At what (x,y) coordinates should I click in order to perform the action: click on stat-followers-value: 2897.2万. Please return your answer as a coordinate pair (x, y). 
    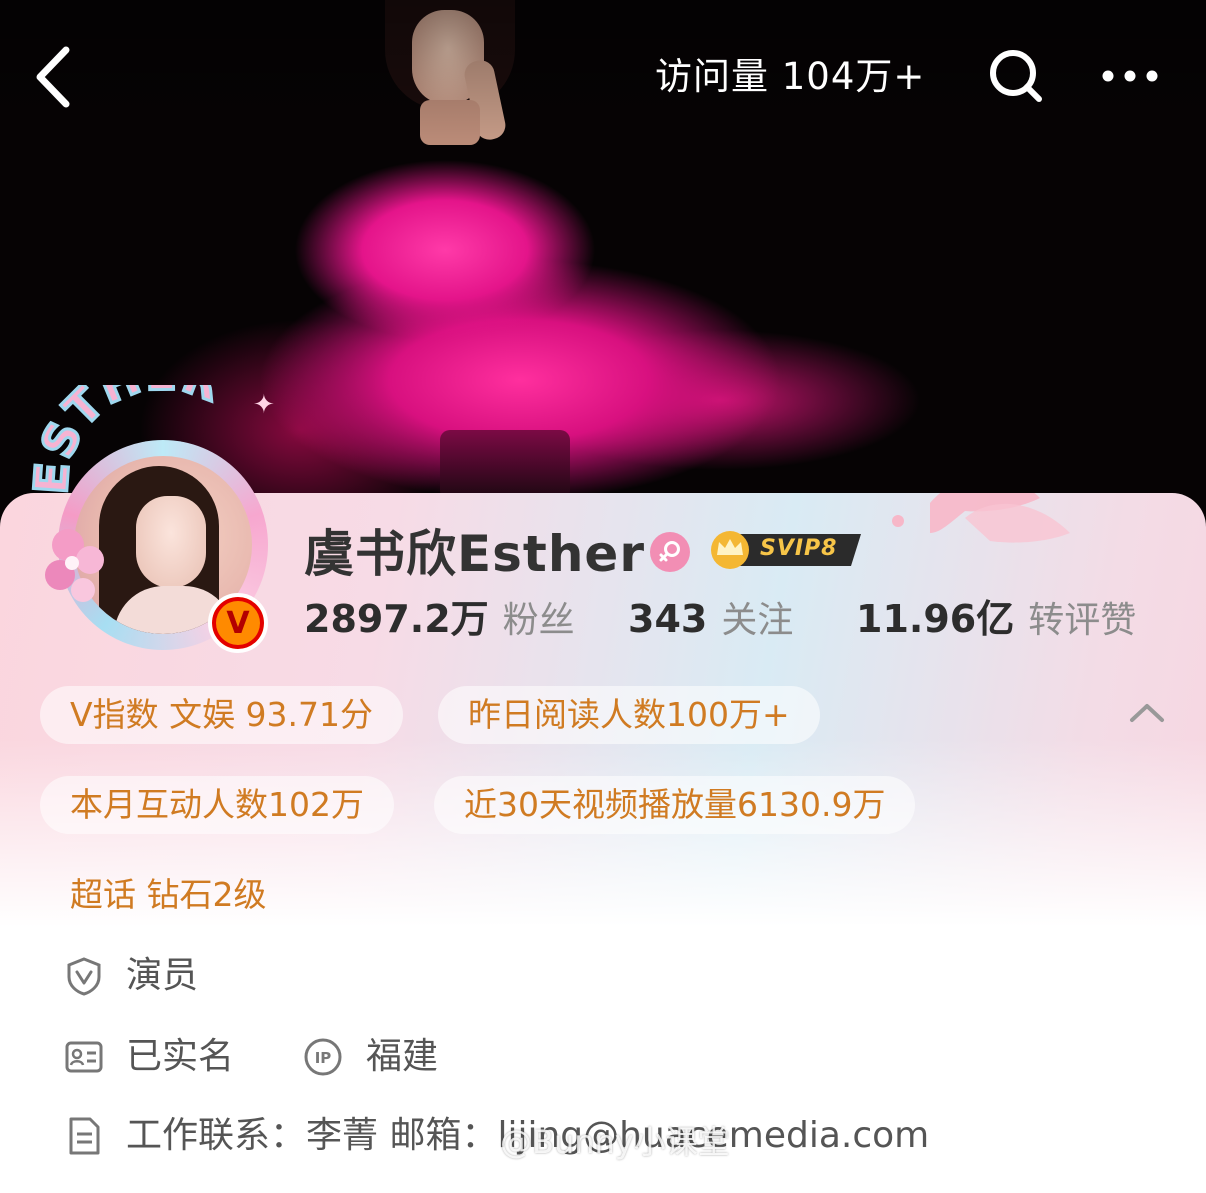
    Looking at the image, I should click on (396, 619).